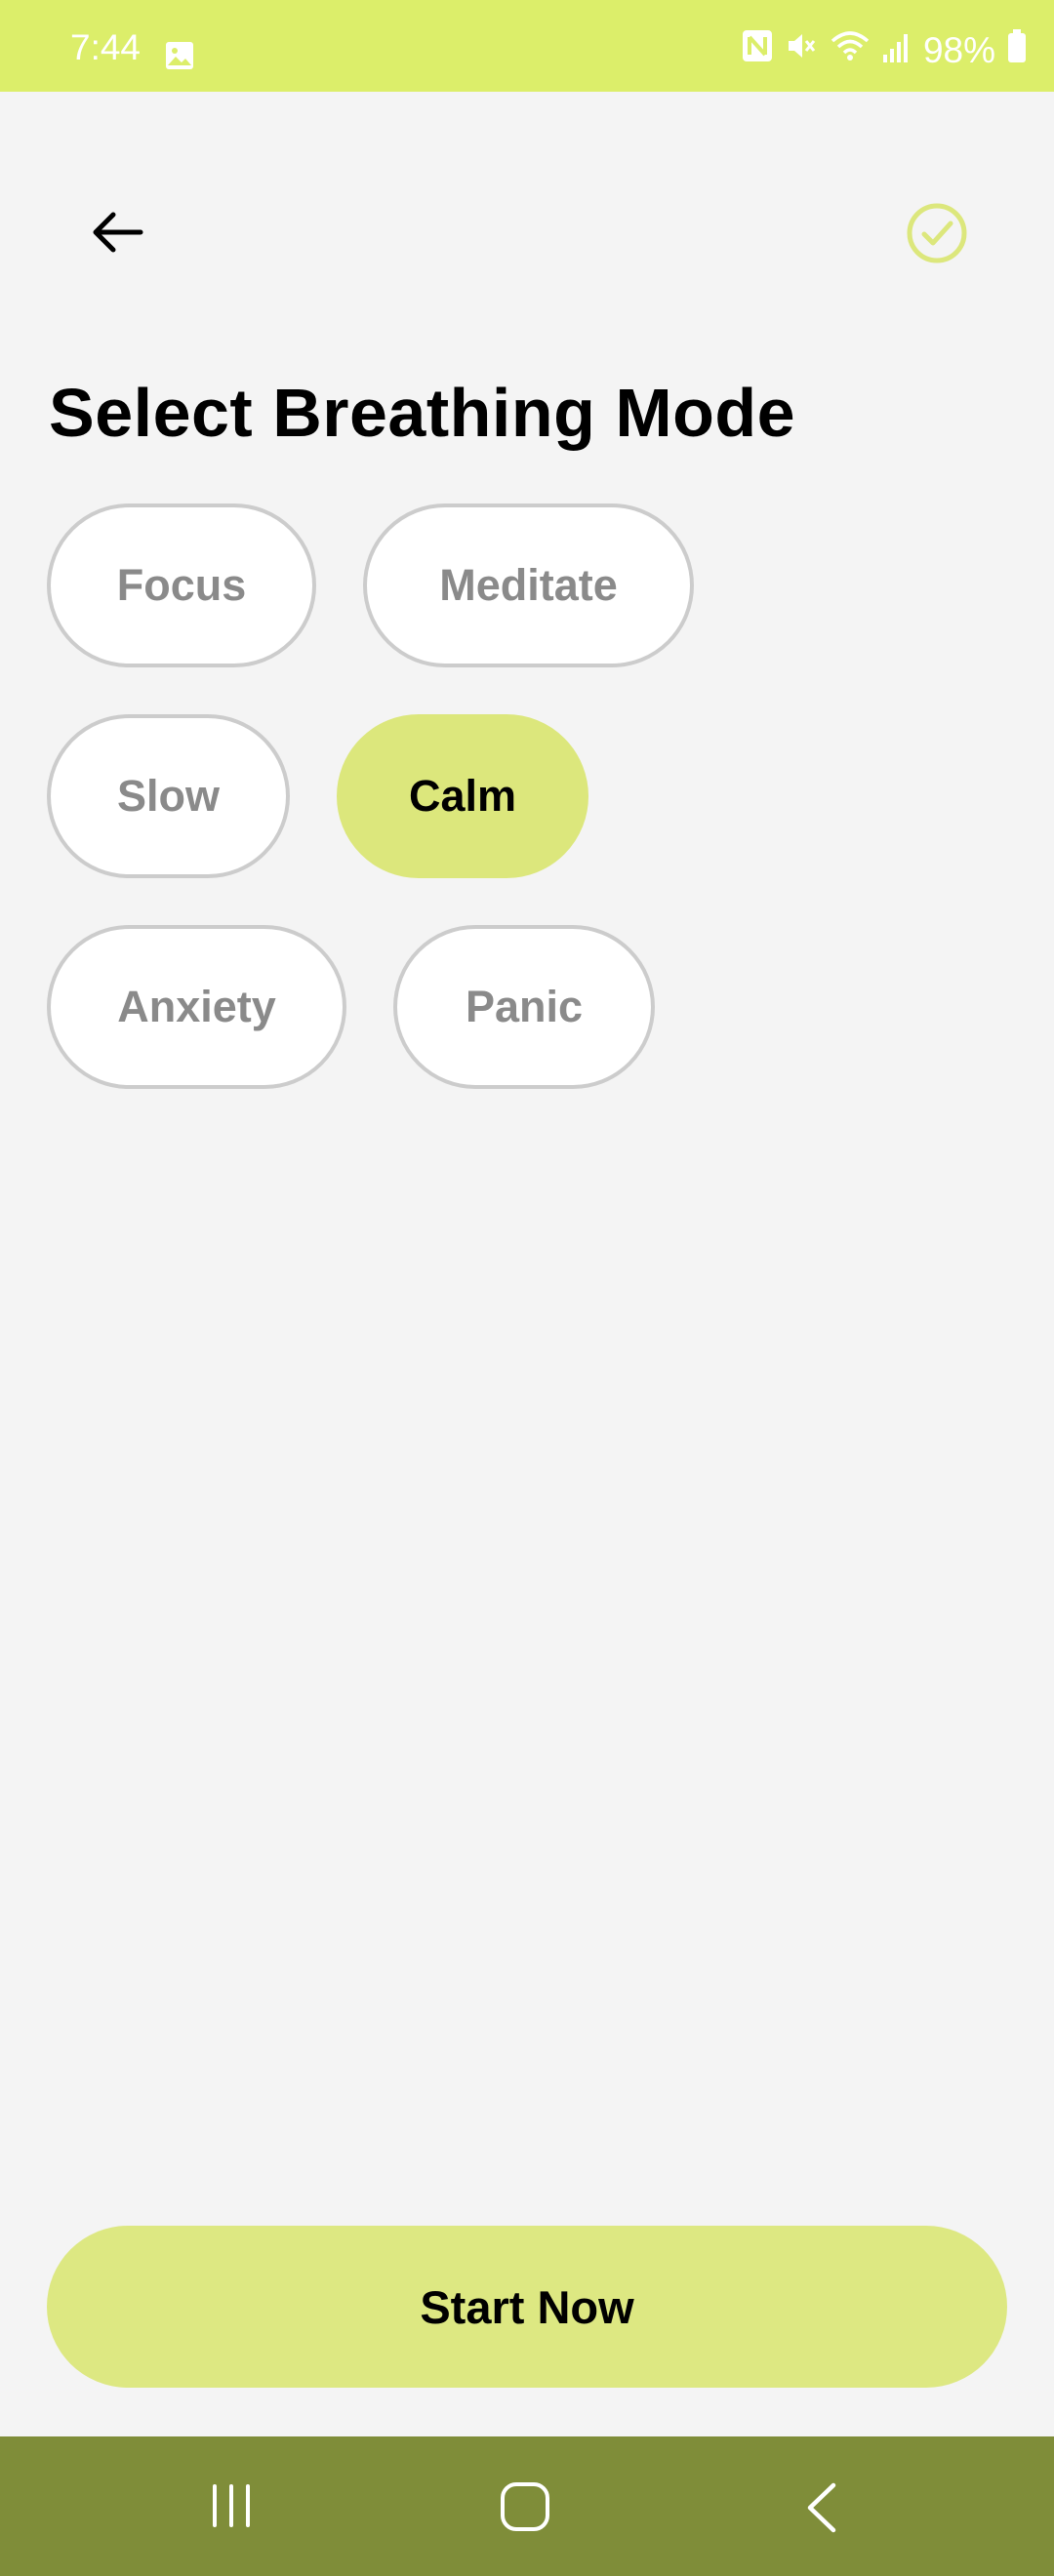  Describe the element at coordinates (851, 50) in the screenshot. I see `wifi-icon` at that location.